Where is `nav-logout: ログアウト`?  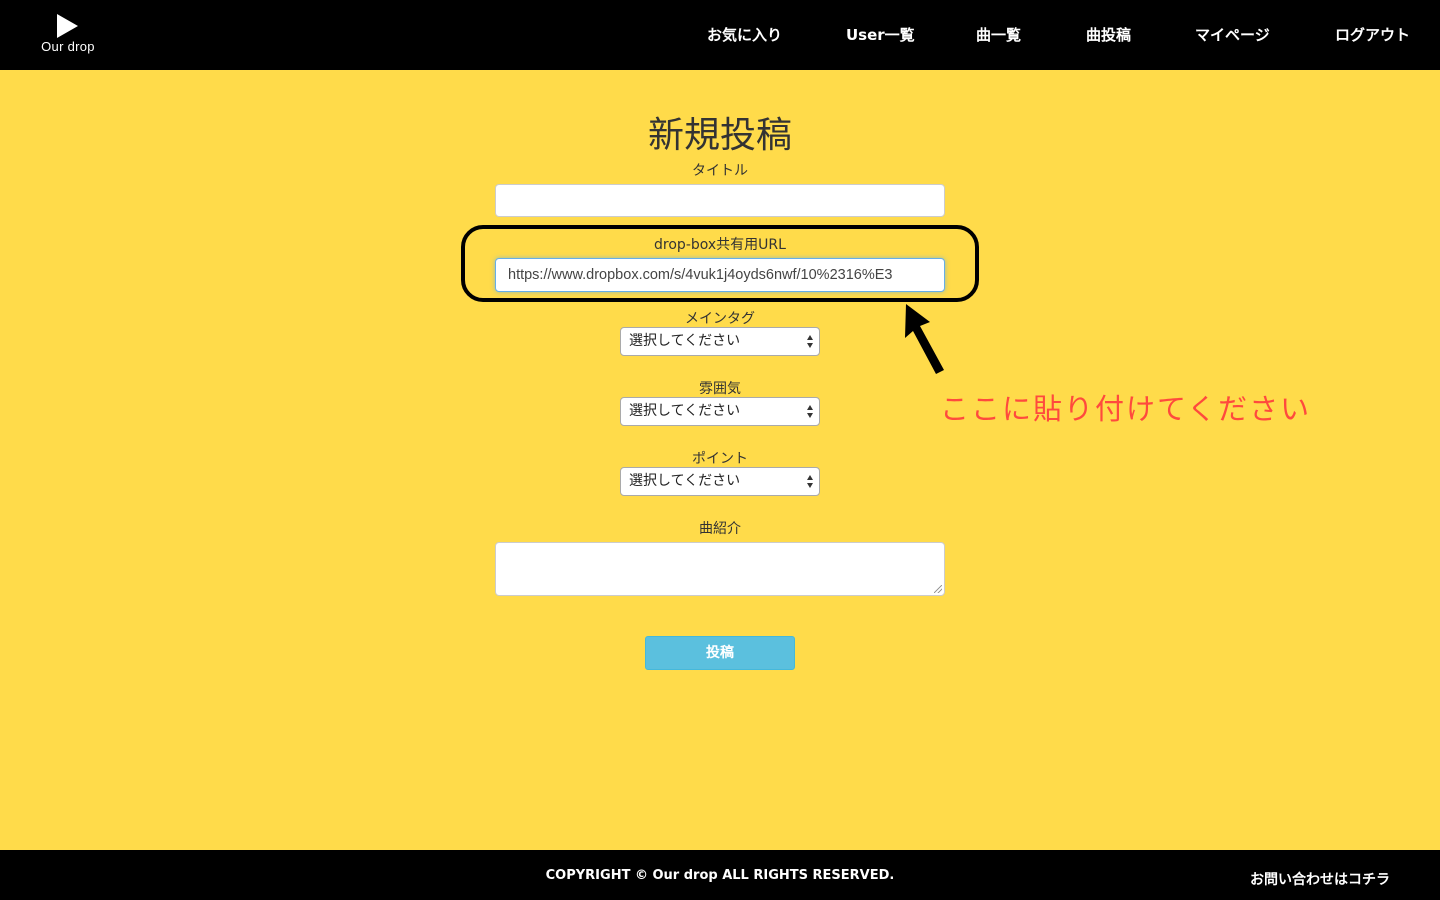
nav-logout: ログアウト is located at coordinates (1372, 35).